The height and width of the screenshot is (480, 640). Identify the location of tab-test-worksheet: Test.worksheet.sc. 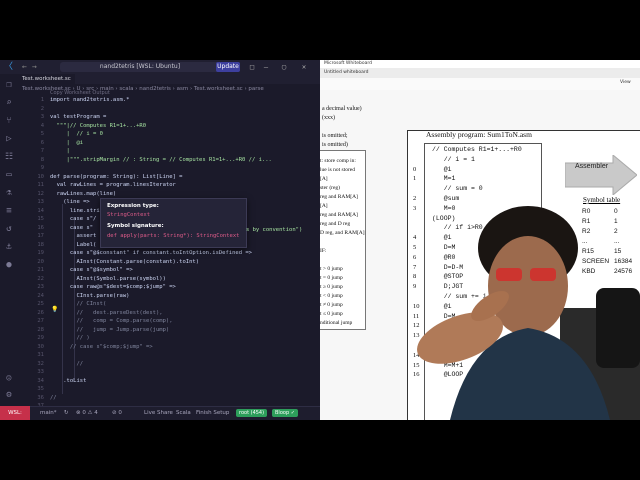
(46, 79).